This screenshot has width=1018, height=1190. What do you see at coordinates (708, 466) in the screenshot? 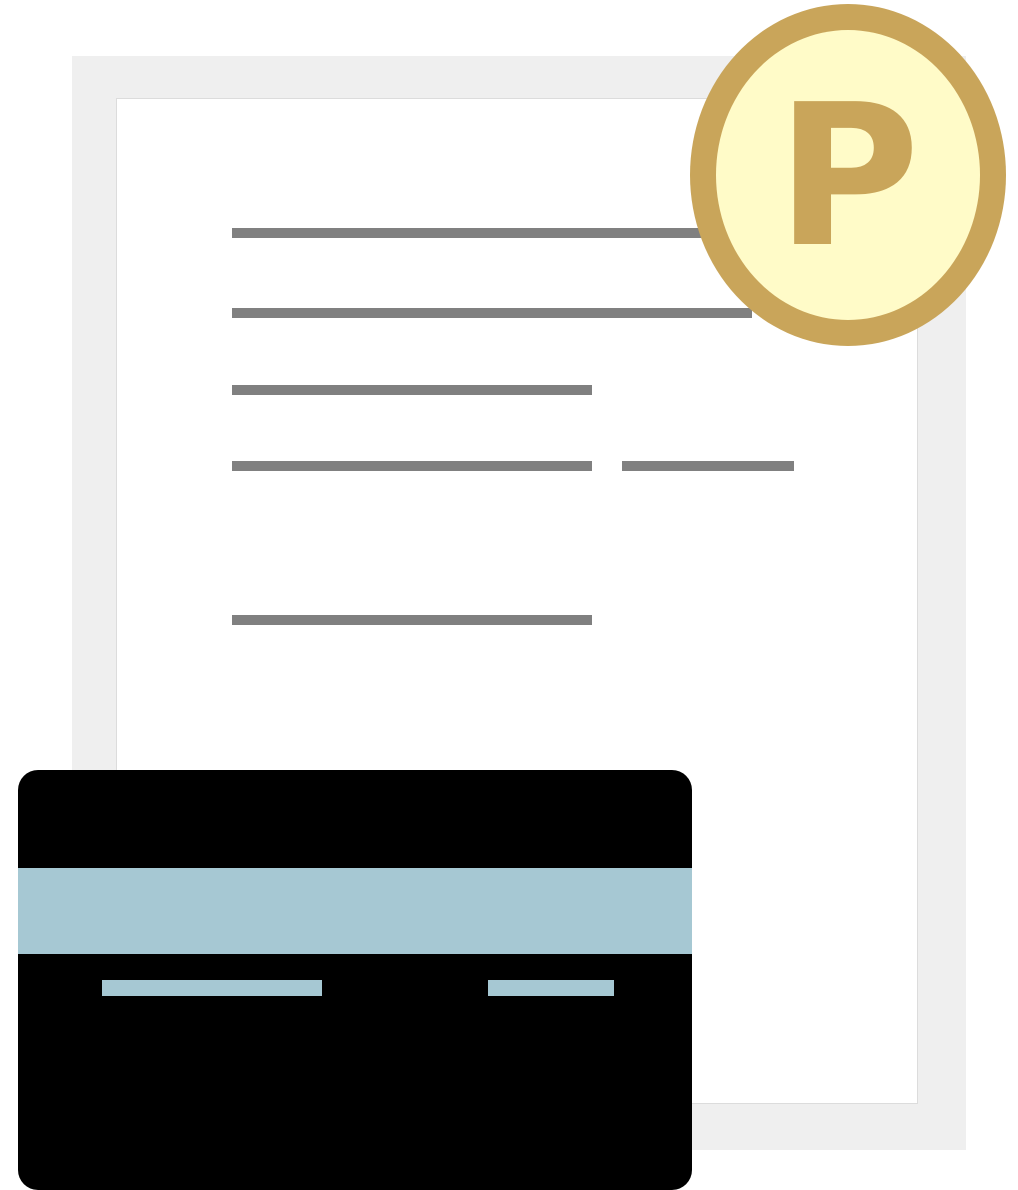
I see `document-line-short` at bounding box center [708, 466].